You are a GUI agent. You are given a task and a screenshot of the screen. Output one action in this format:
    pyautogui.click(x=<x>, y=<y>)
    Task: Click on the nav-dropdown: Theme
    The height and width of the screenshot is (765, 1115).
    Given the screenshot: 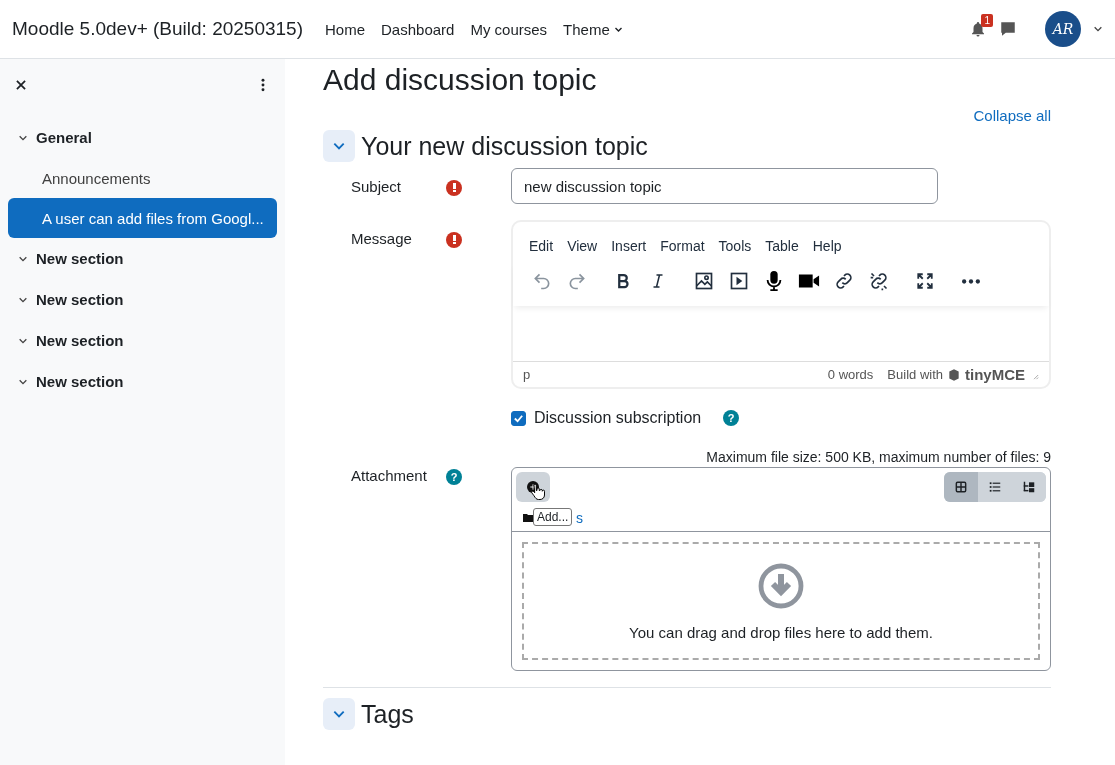 What is the action you would take?
    pyautogui.click(x=593, y=29)
    